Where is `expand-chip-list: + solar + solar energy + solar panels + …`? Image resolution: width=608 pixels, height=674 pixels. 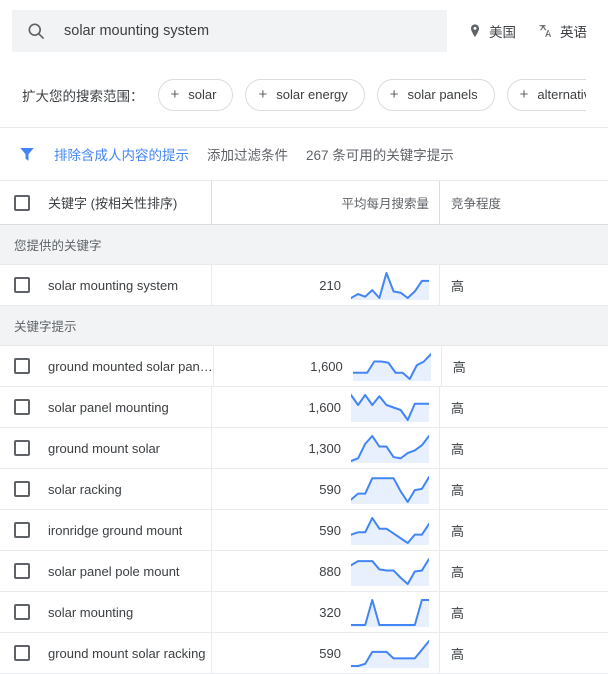 expand-chip-list: + solar + solar energy + solar panels + … is located at coordinates (371, 94).